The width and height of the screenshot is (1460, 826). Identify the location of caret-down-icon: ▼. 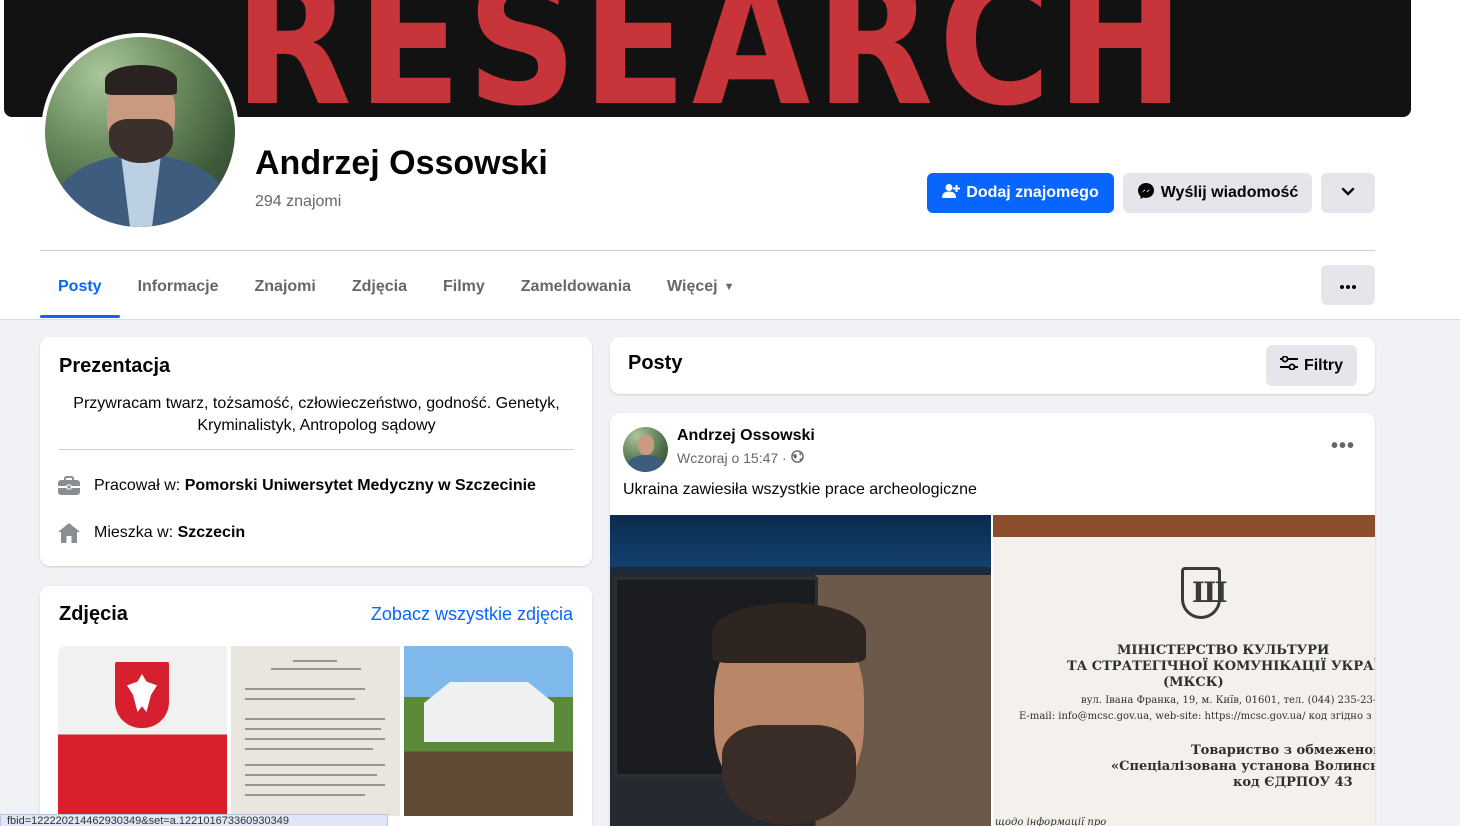
(729, 287).